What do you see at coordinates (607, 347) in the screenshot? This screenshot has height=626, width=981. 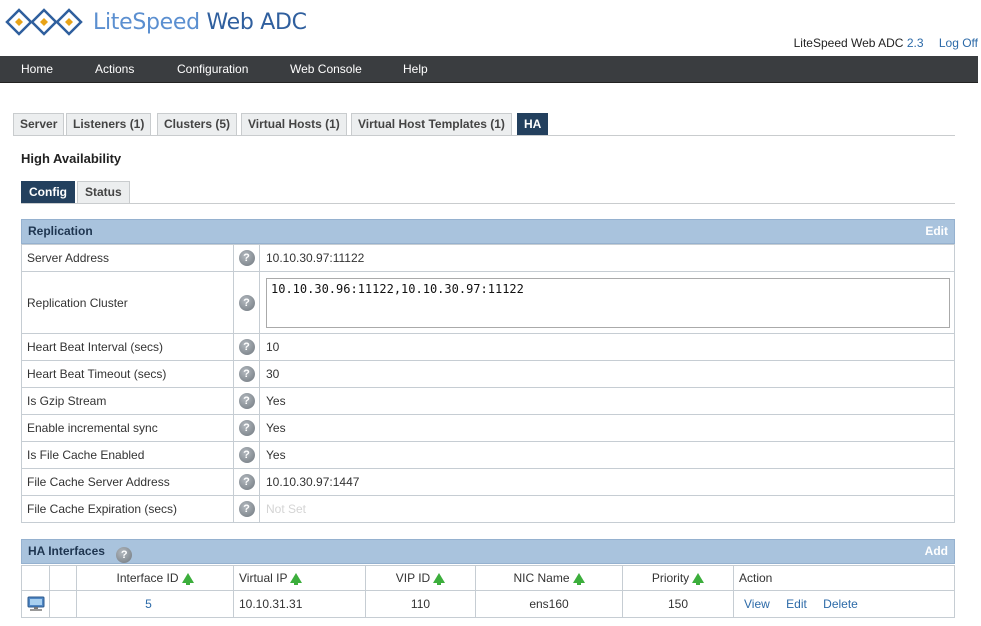 I see `config-value: 10` at bounding box center [607, 347].